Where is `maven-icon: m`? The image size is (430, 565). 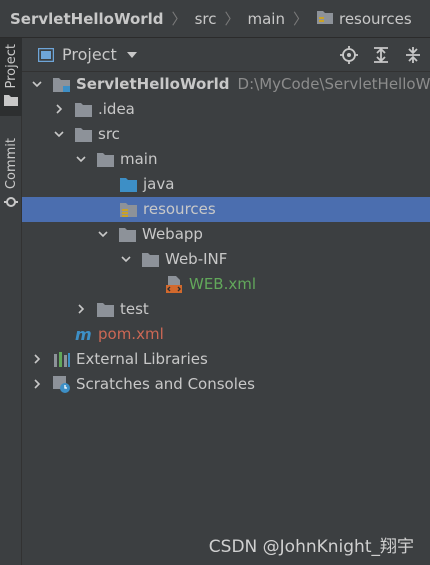 maven-icon: m is located at coordinates (83, 334).